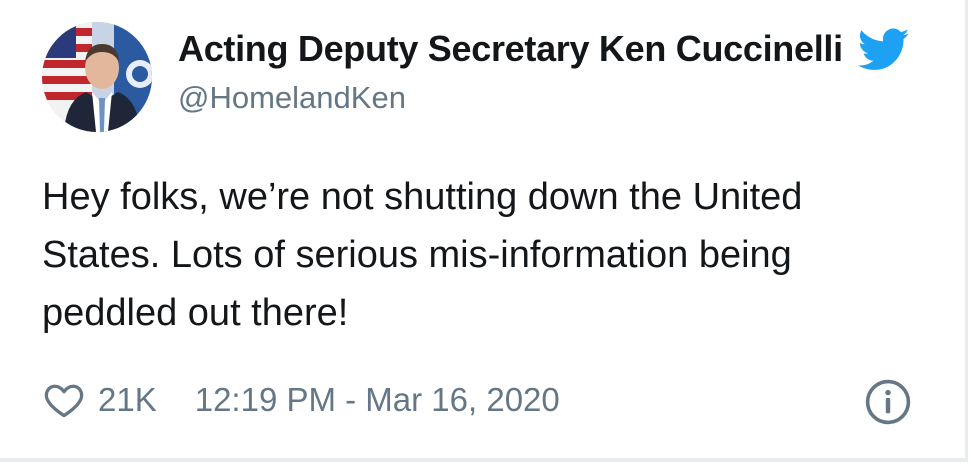 The height and width of the screenshot is (467, 971). Describe the element at coordinates (884, 50) in the screenshot. I see `twitter-bird-icon` at that location.